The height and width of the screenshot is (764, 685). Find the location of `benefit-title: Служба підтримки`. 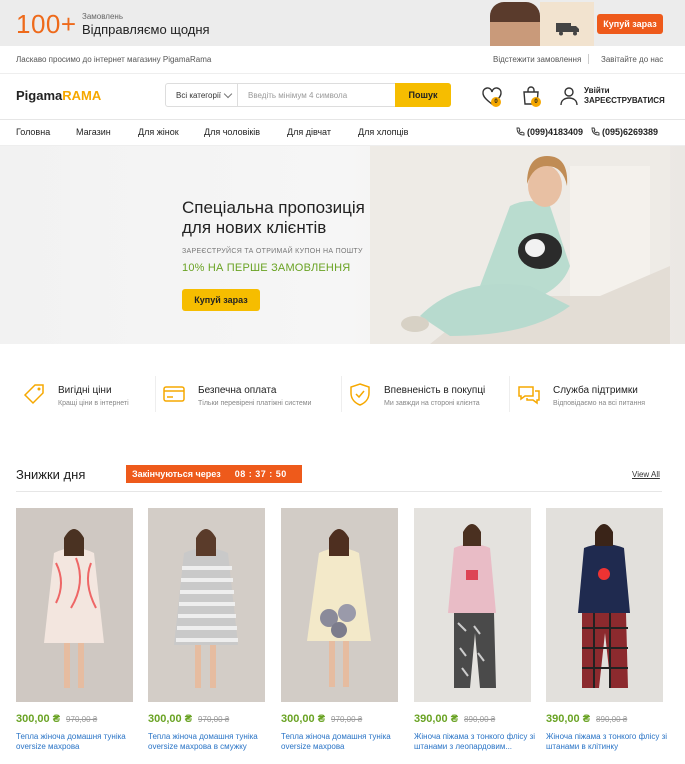

benefit-title: Служба підтримки is located at coordinates (595, 390).